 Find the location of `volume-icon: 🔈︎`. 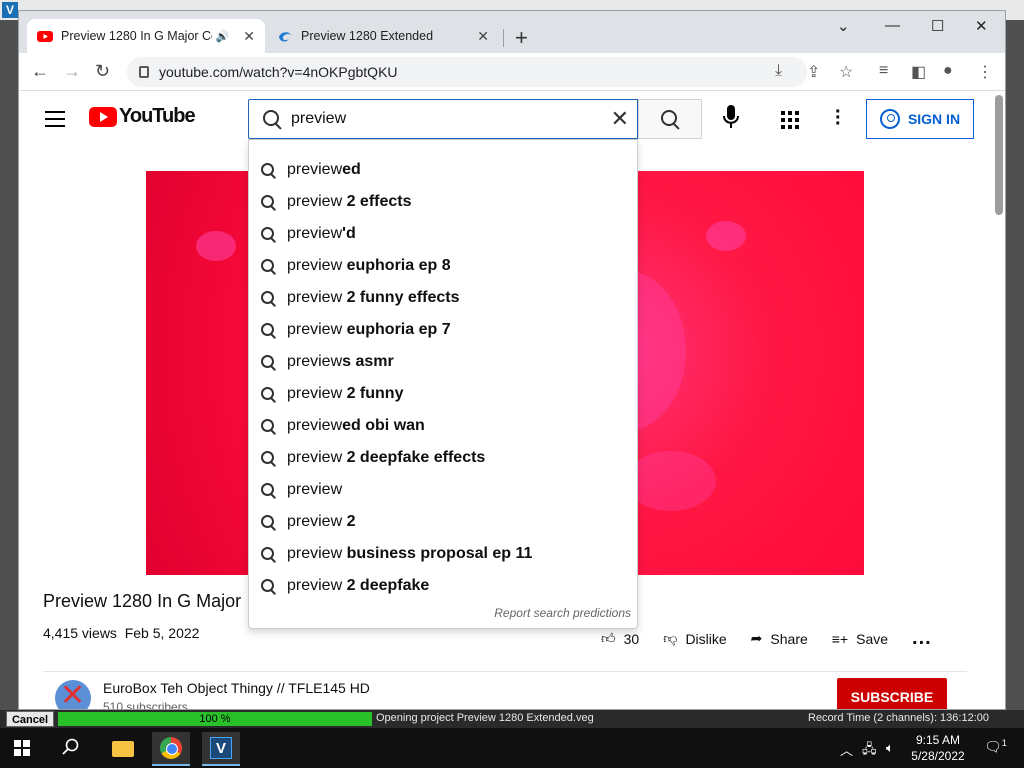

volume-icon: 🔈︎ is located at coordinates (890, 748).